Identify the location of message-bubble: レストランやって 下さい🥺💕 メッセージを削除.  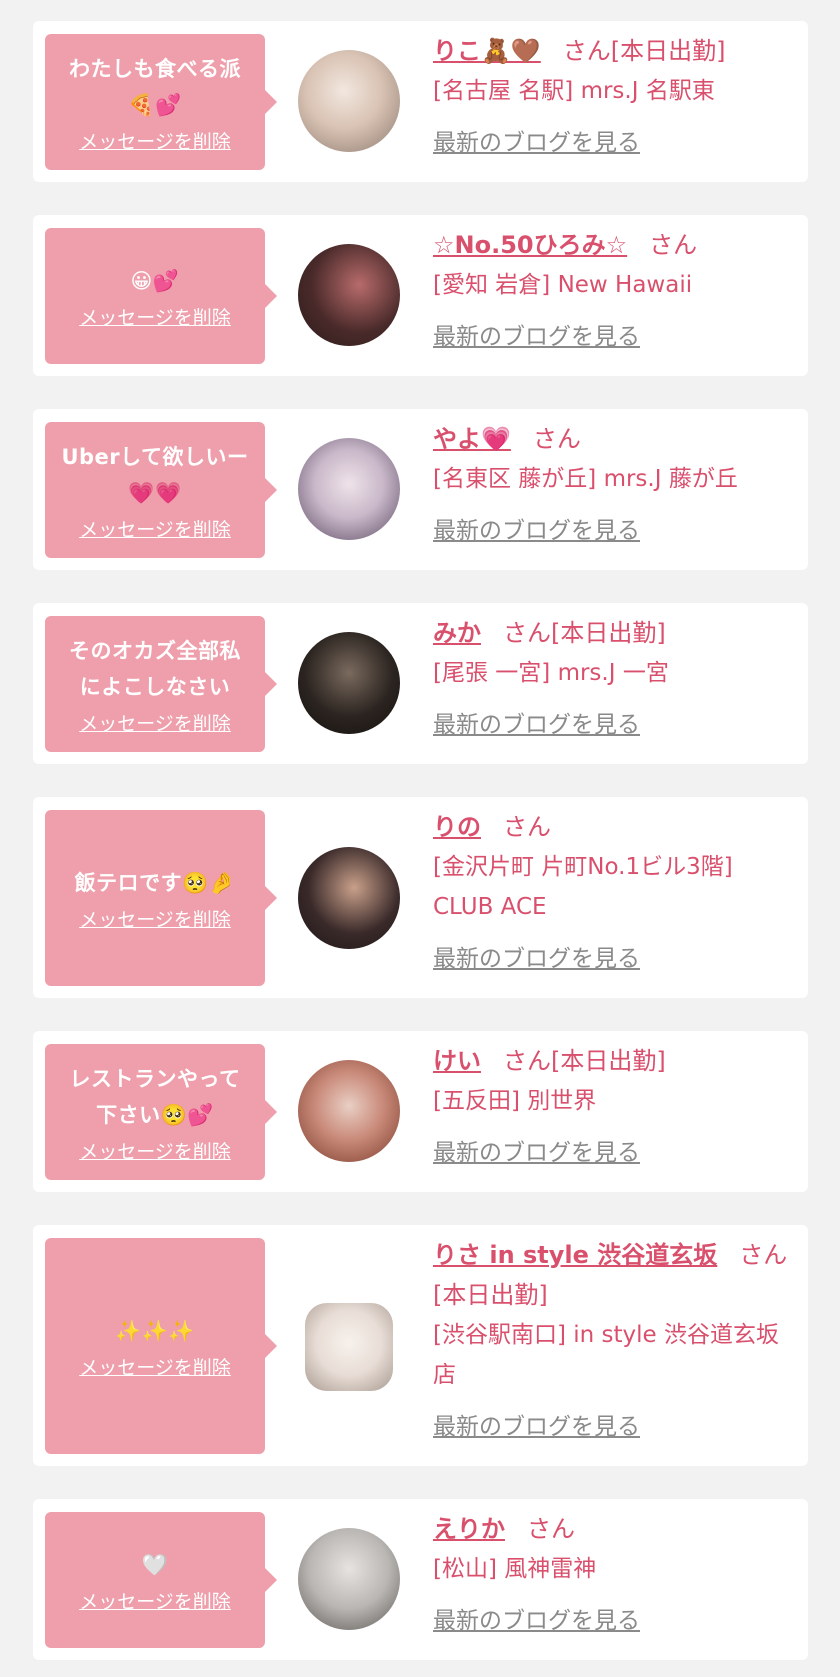
(161, 1112).